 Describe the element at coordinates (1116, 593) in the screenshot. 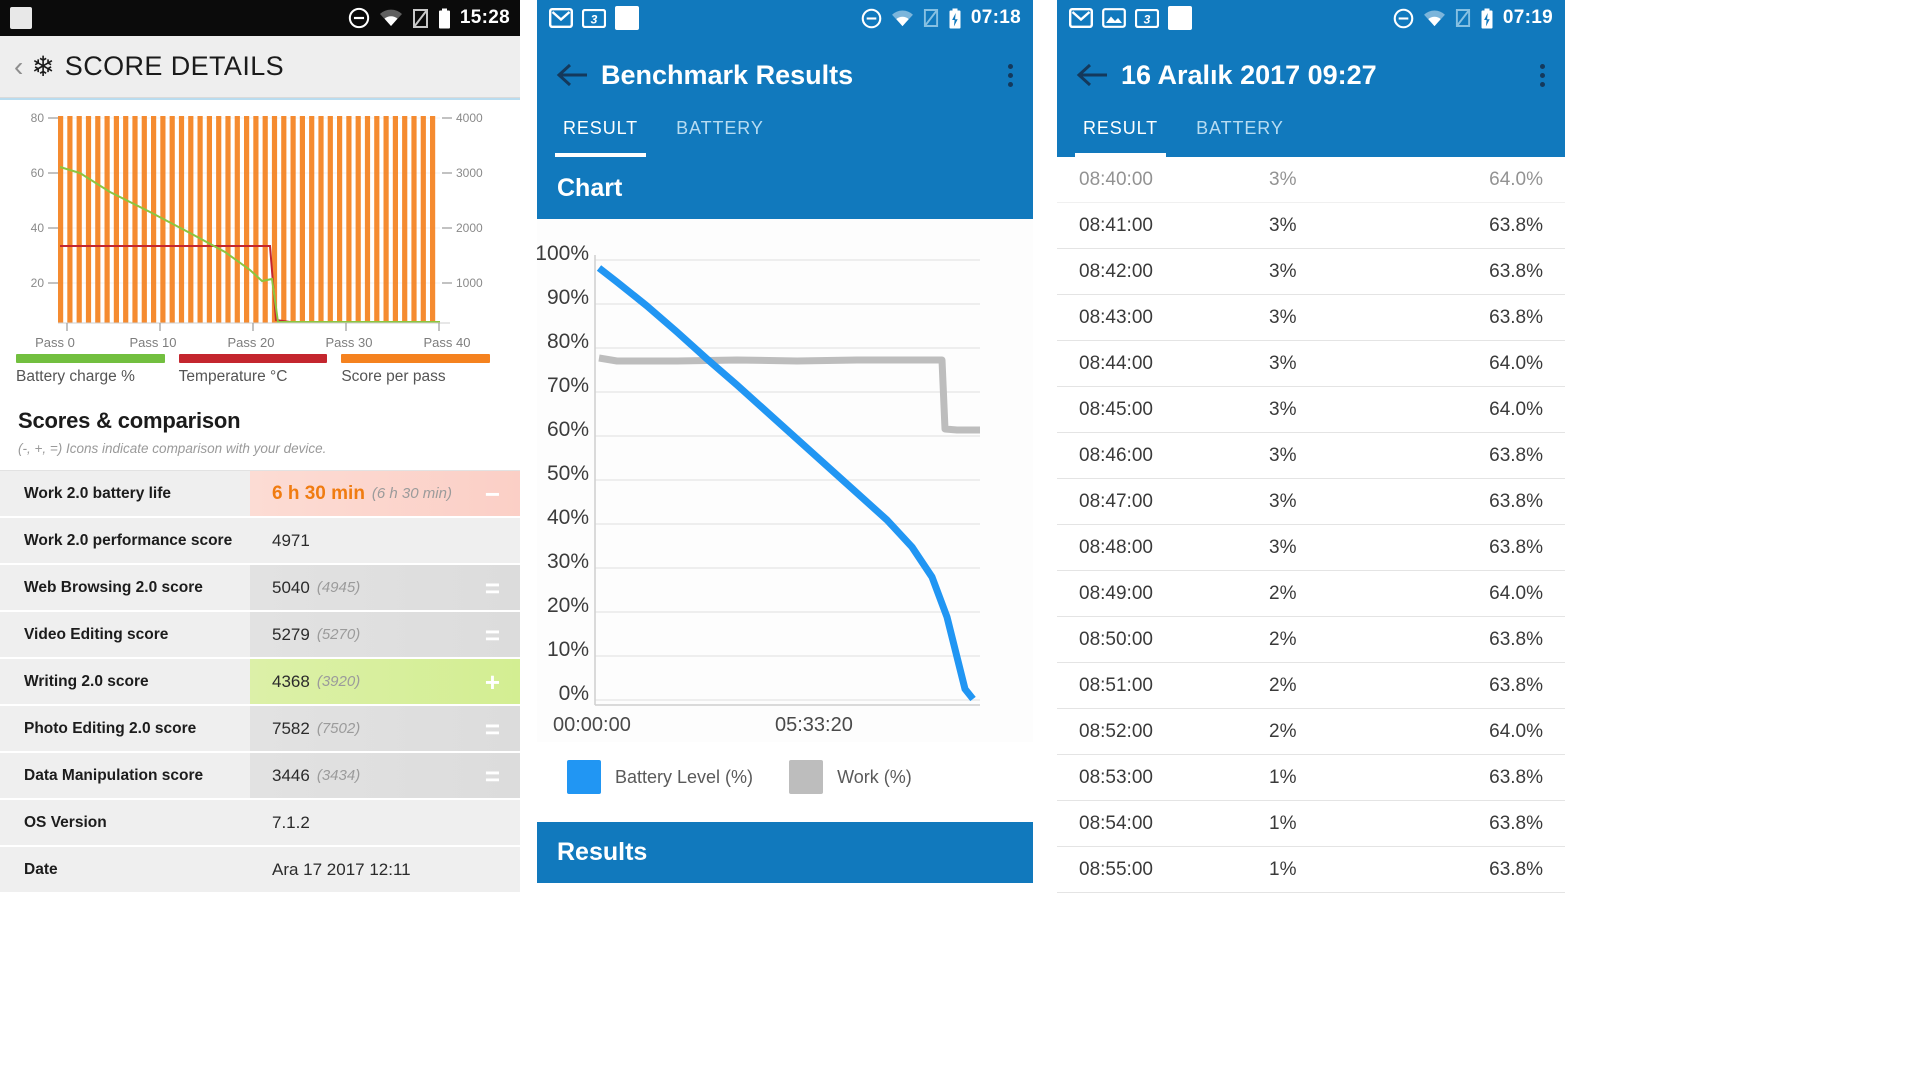

I see `log-time: 08:49:00` at that location.